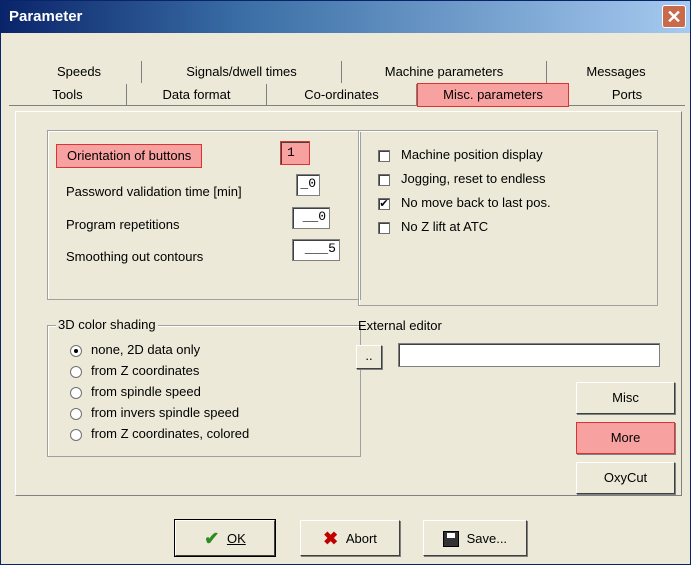 The height and width of the screenshot is (565, 691). What do you see at coordinates (225, 538) in the screenshot?
I see `ok-button: ✔ OK` at bounding box center [225, 538].